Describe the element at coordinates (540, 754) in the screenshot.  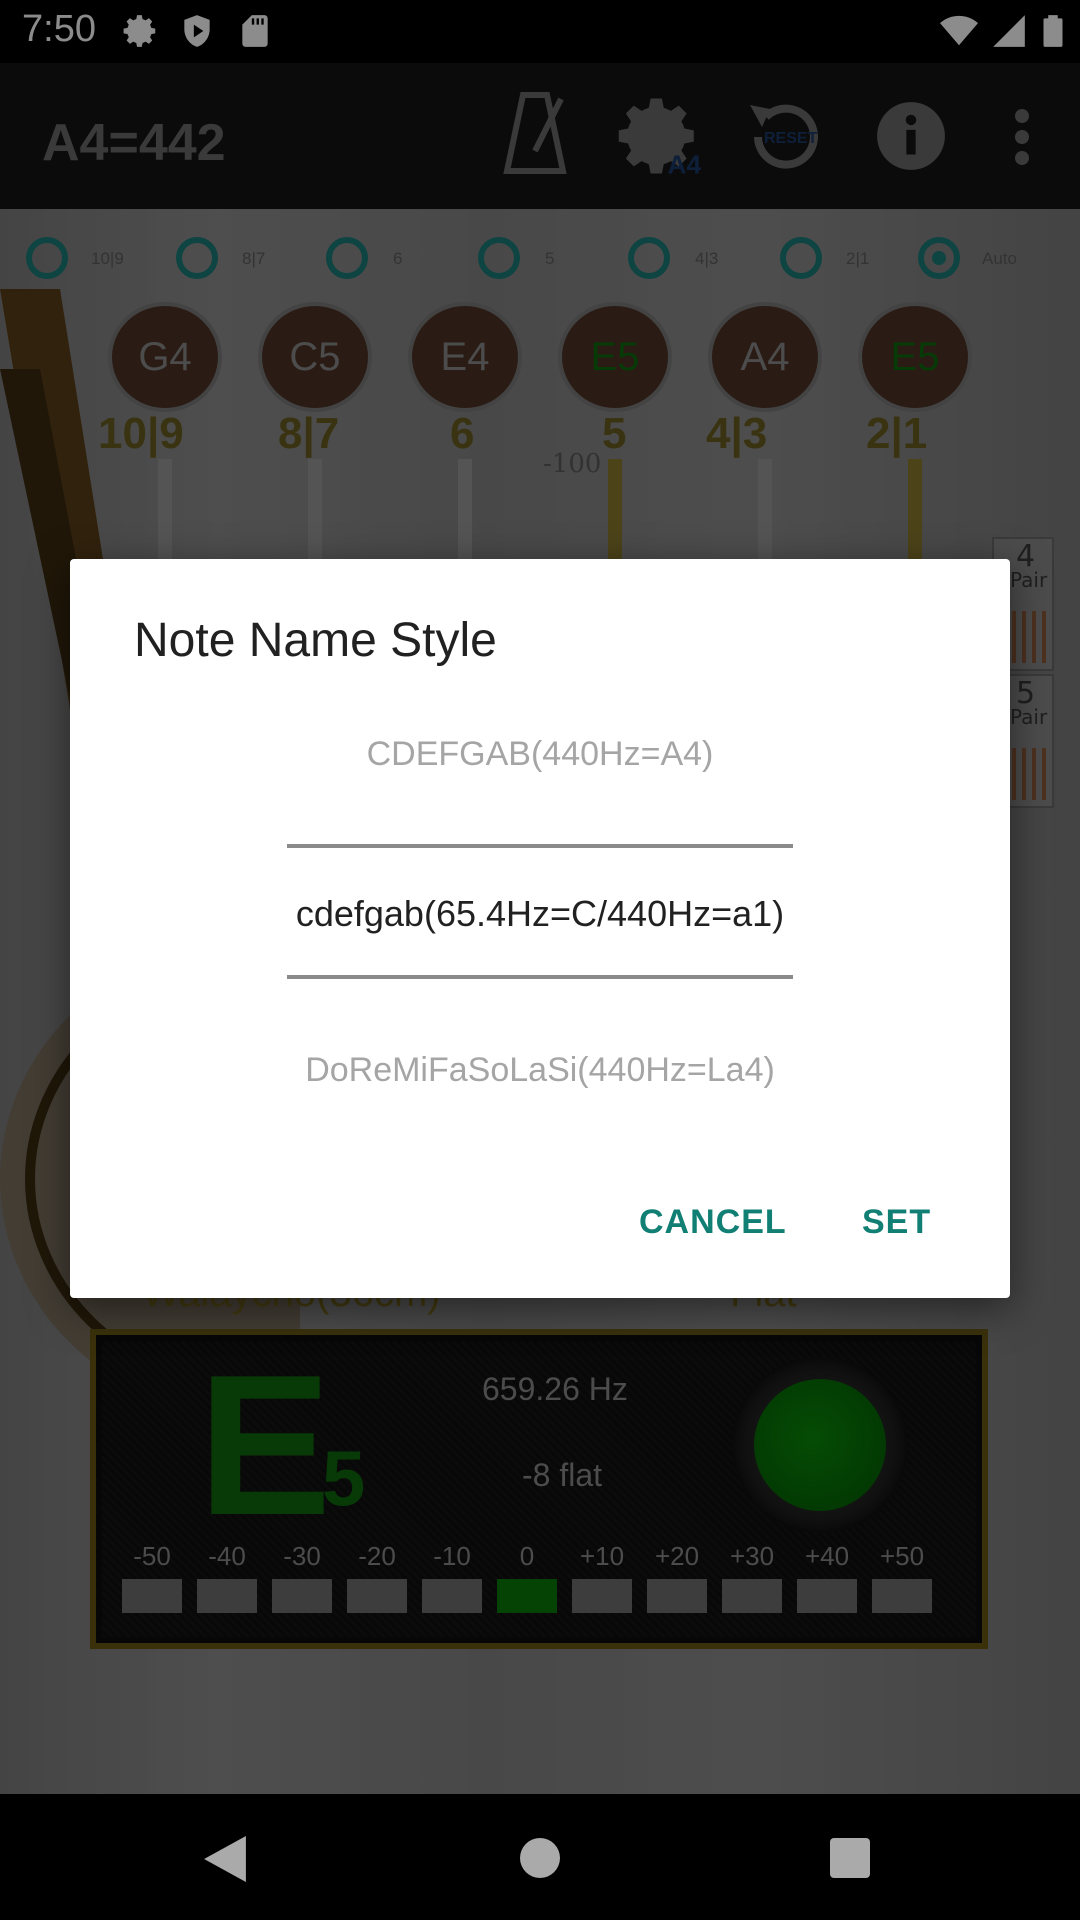
I see `option-cdefgab-upper: CDEFGAB(440Hz=A4)` at that location.